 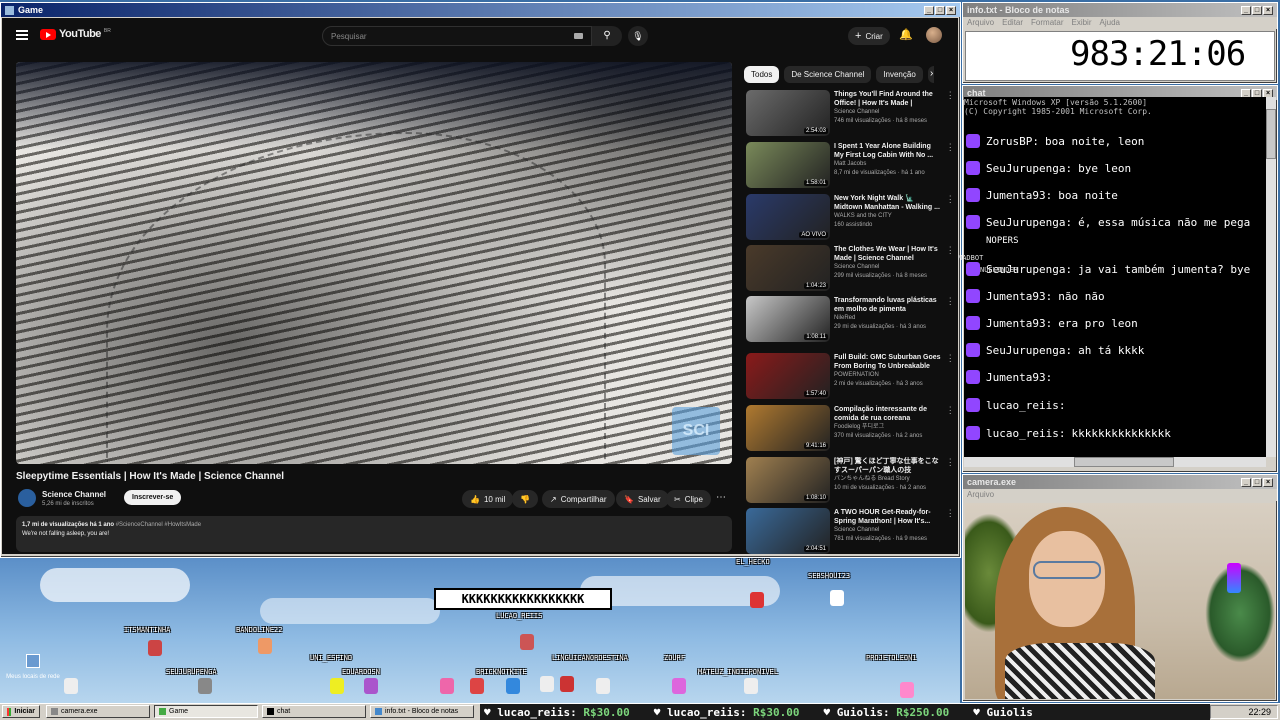 I want to click on taskbar-button-game: Game, so click(x=206, y=711).